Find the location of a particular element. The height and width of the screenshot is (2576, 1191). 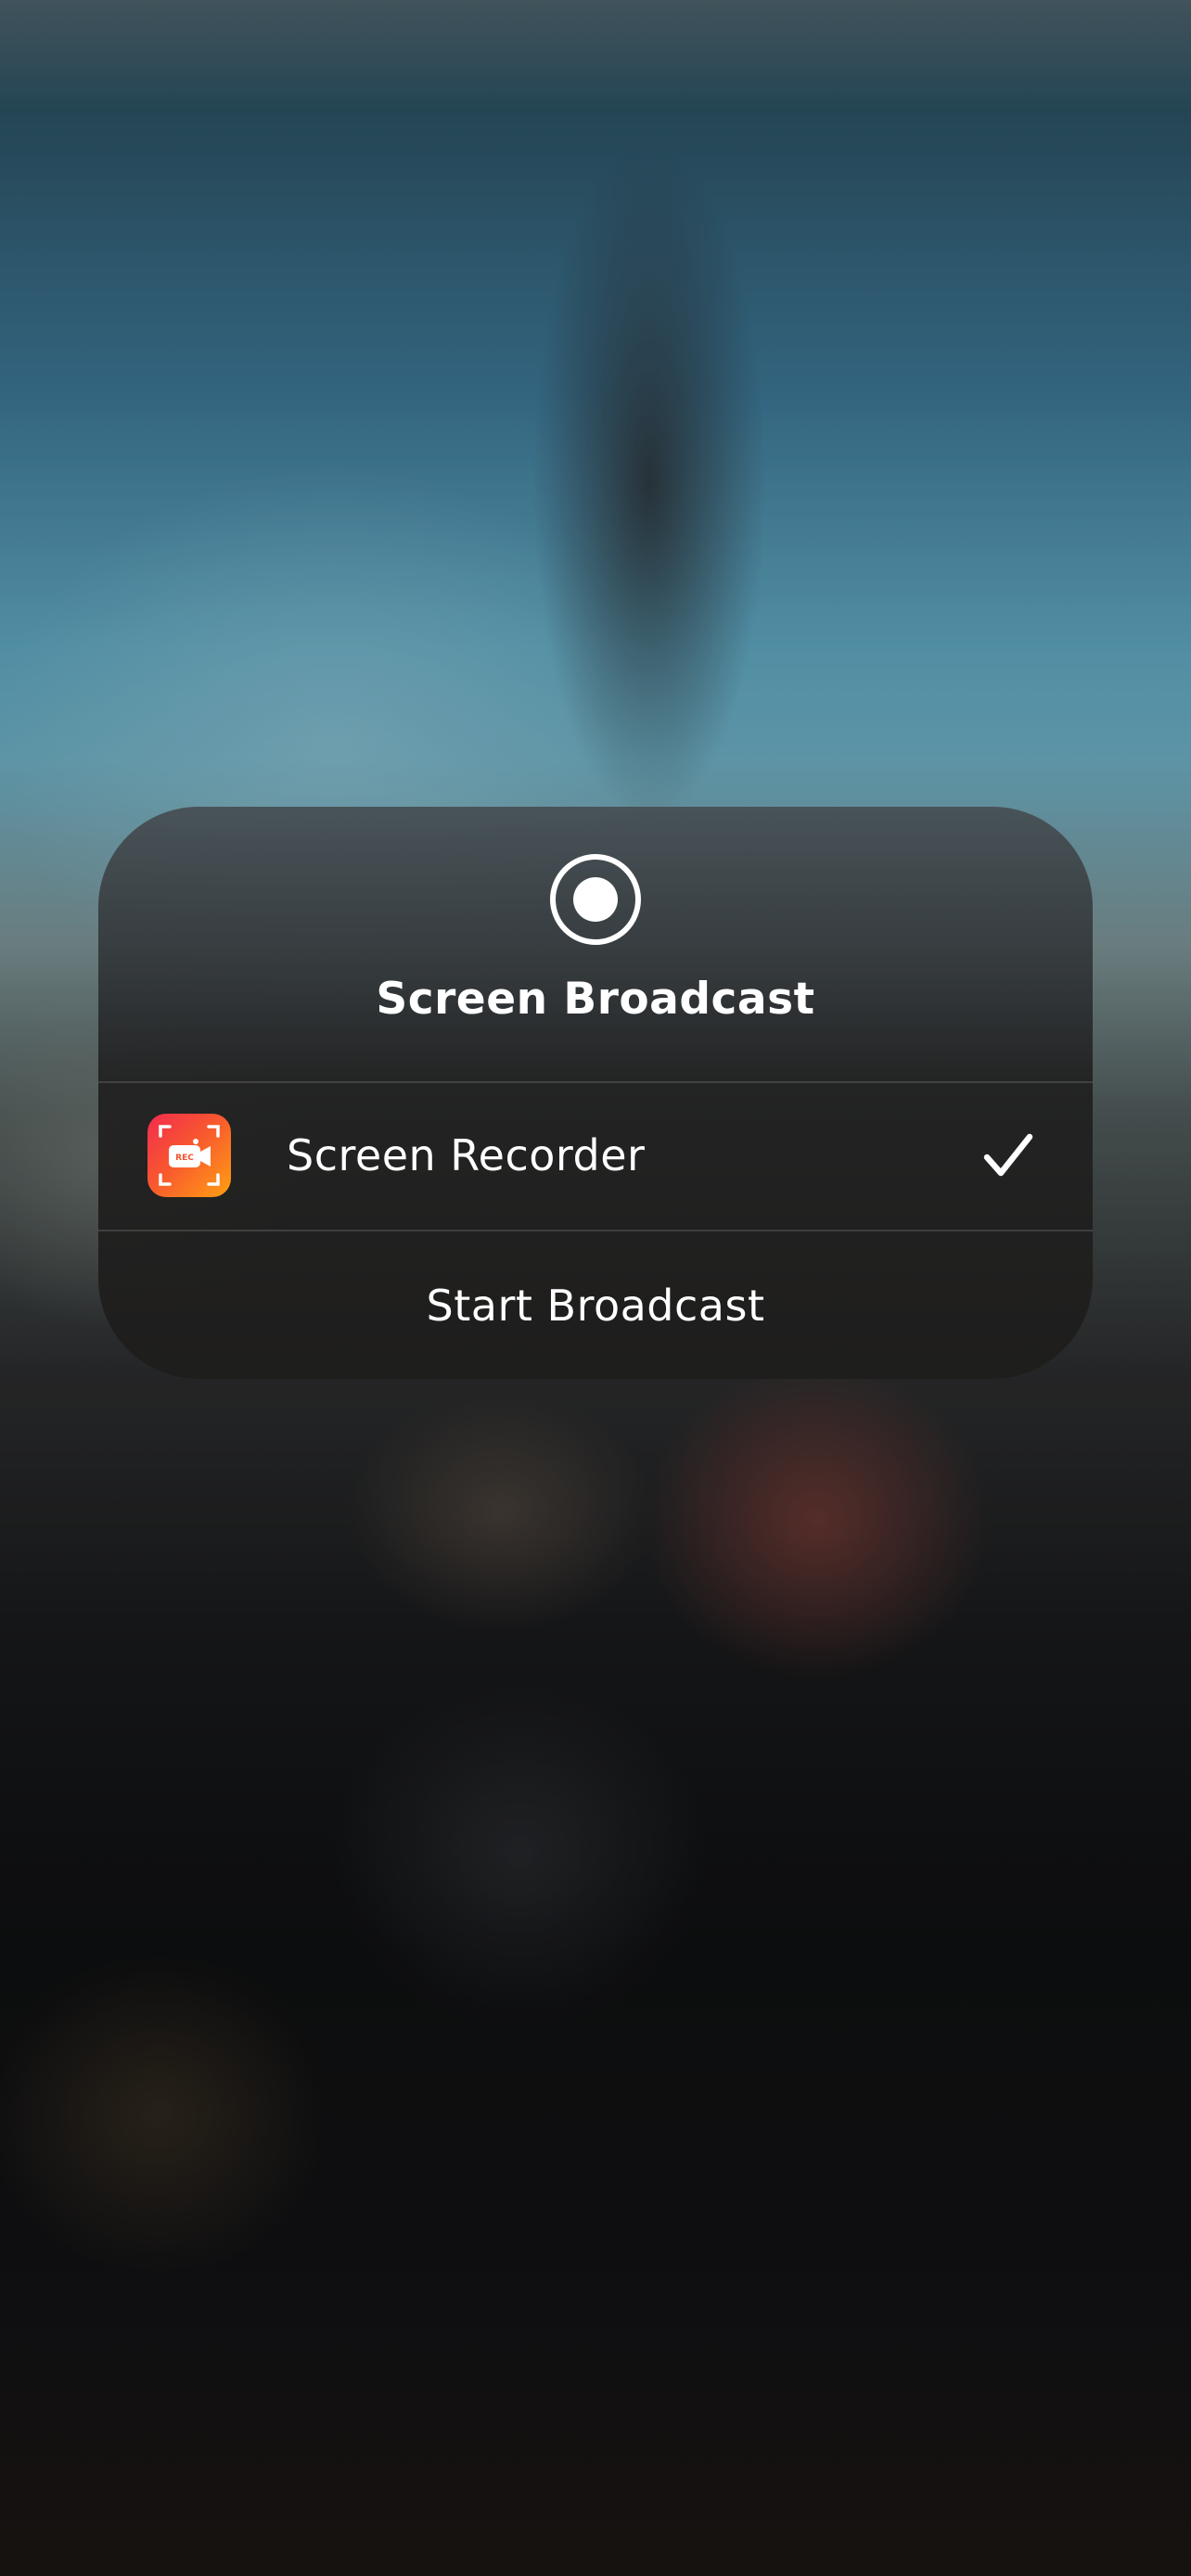

start-broadcast-button: Start Broadcast is located at coordinates (595, 1305).